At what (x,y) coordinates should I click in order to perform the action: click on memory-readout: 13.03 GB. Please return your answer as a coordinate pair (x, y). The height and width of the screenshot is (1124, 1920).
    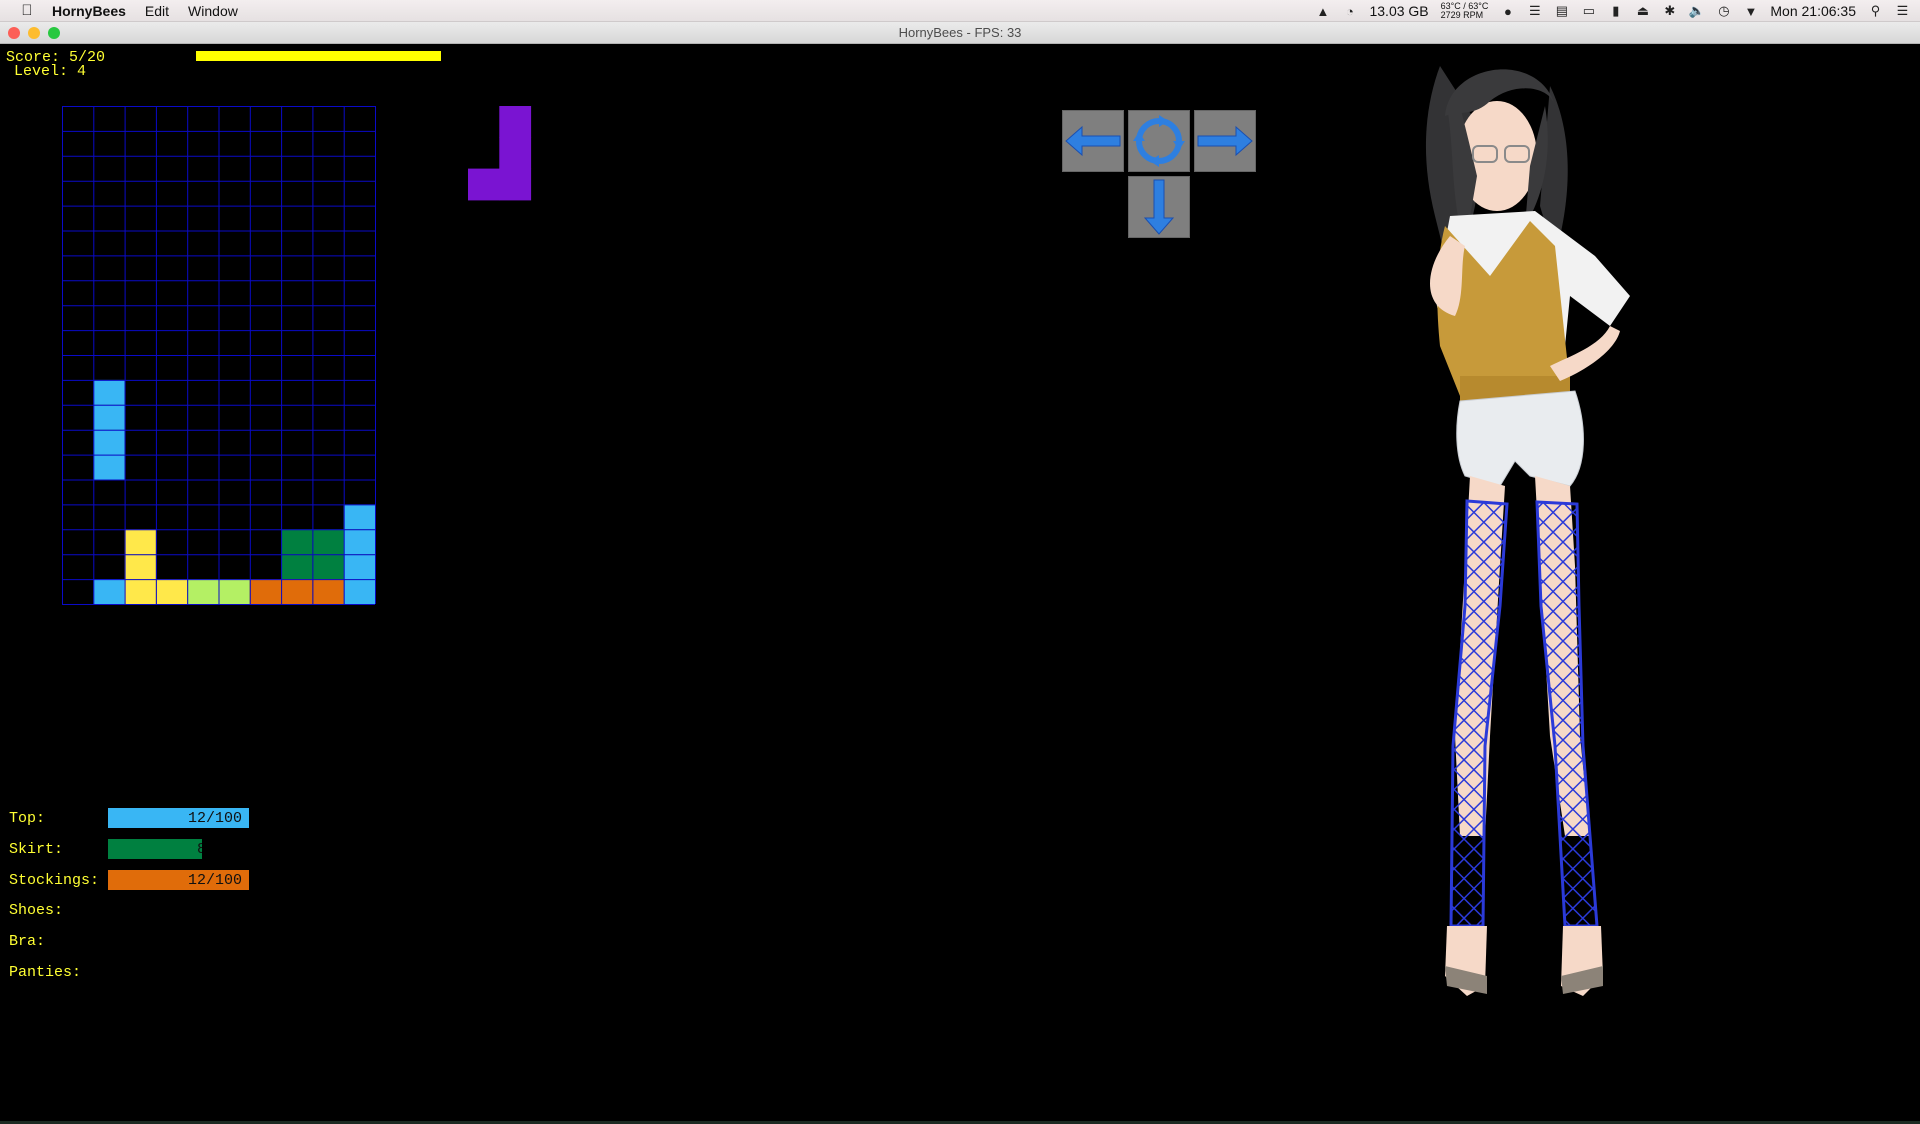
    Looking at the image, I should click on (1398, 11).